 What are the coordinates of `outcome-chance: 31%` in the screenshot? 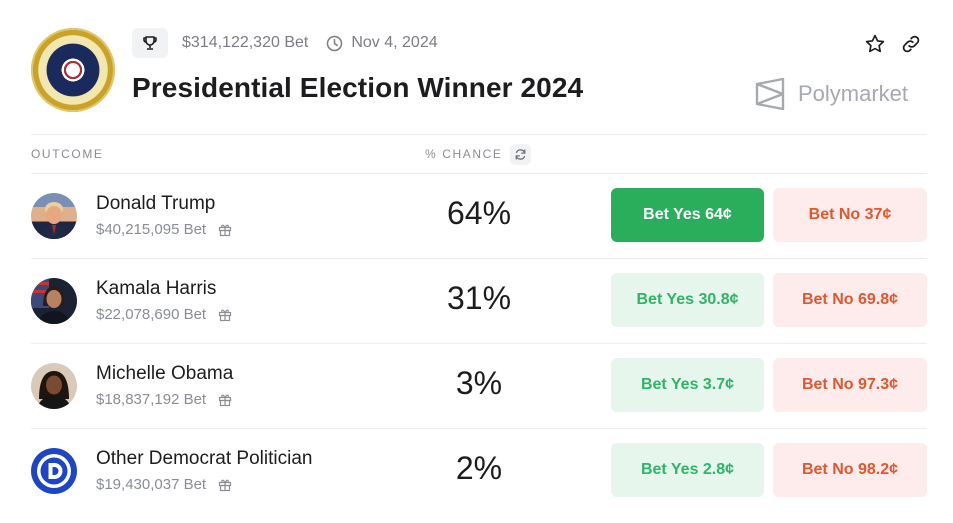 It's located at (479, 298).